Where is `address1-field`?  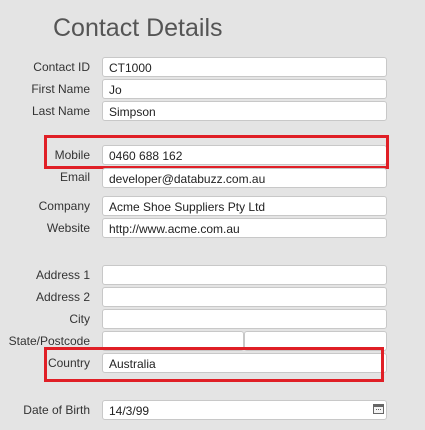
address1-field is located at coordinates (244, 275).